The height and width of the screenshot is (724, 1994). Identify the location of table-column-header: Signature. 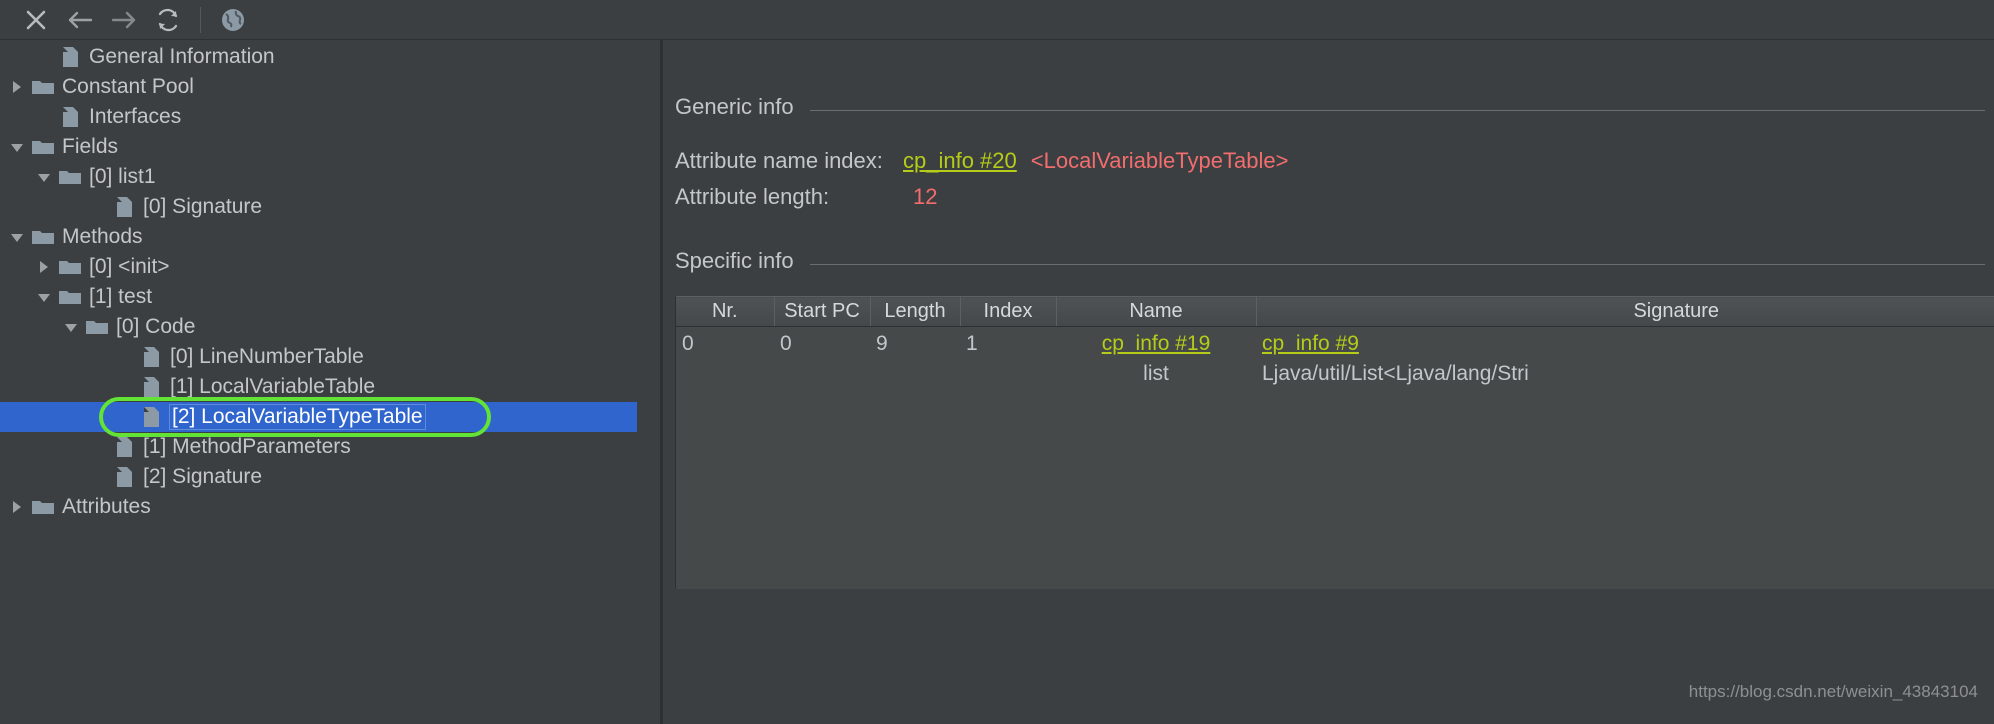
(1625, 311).